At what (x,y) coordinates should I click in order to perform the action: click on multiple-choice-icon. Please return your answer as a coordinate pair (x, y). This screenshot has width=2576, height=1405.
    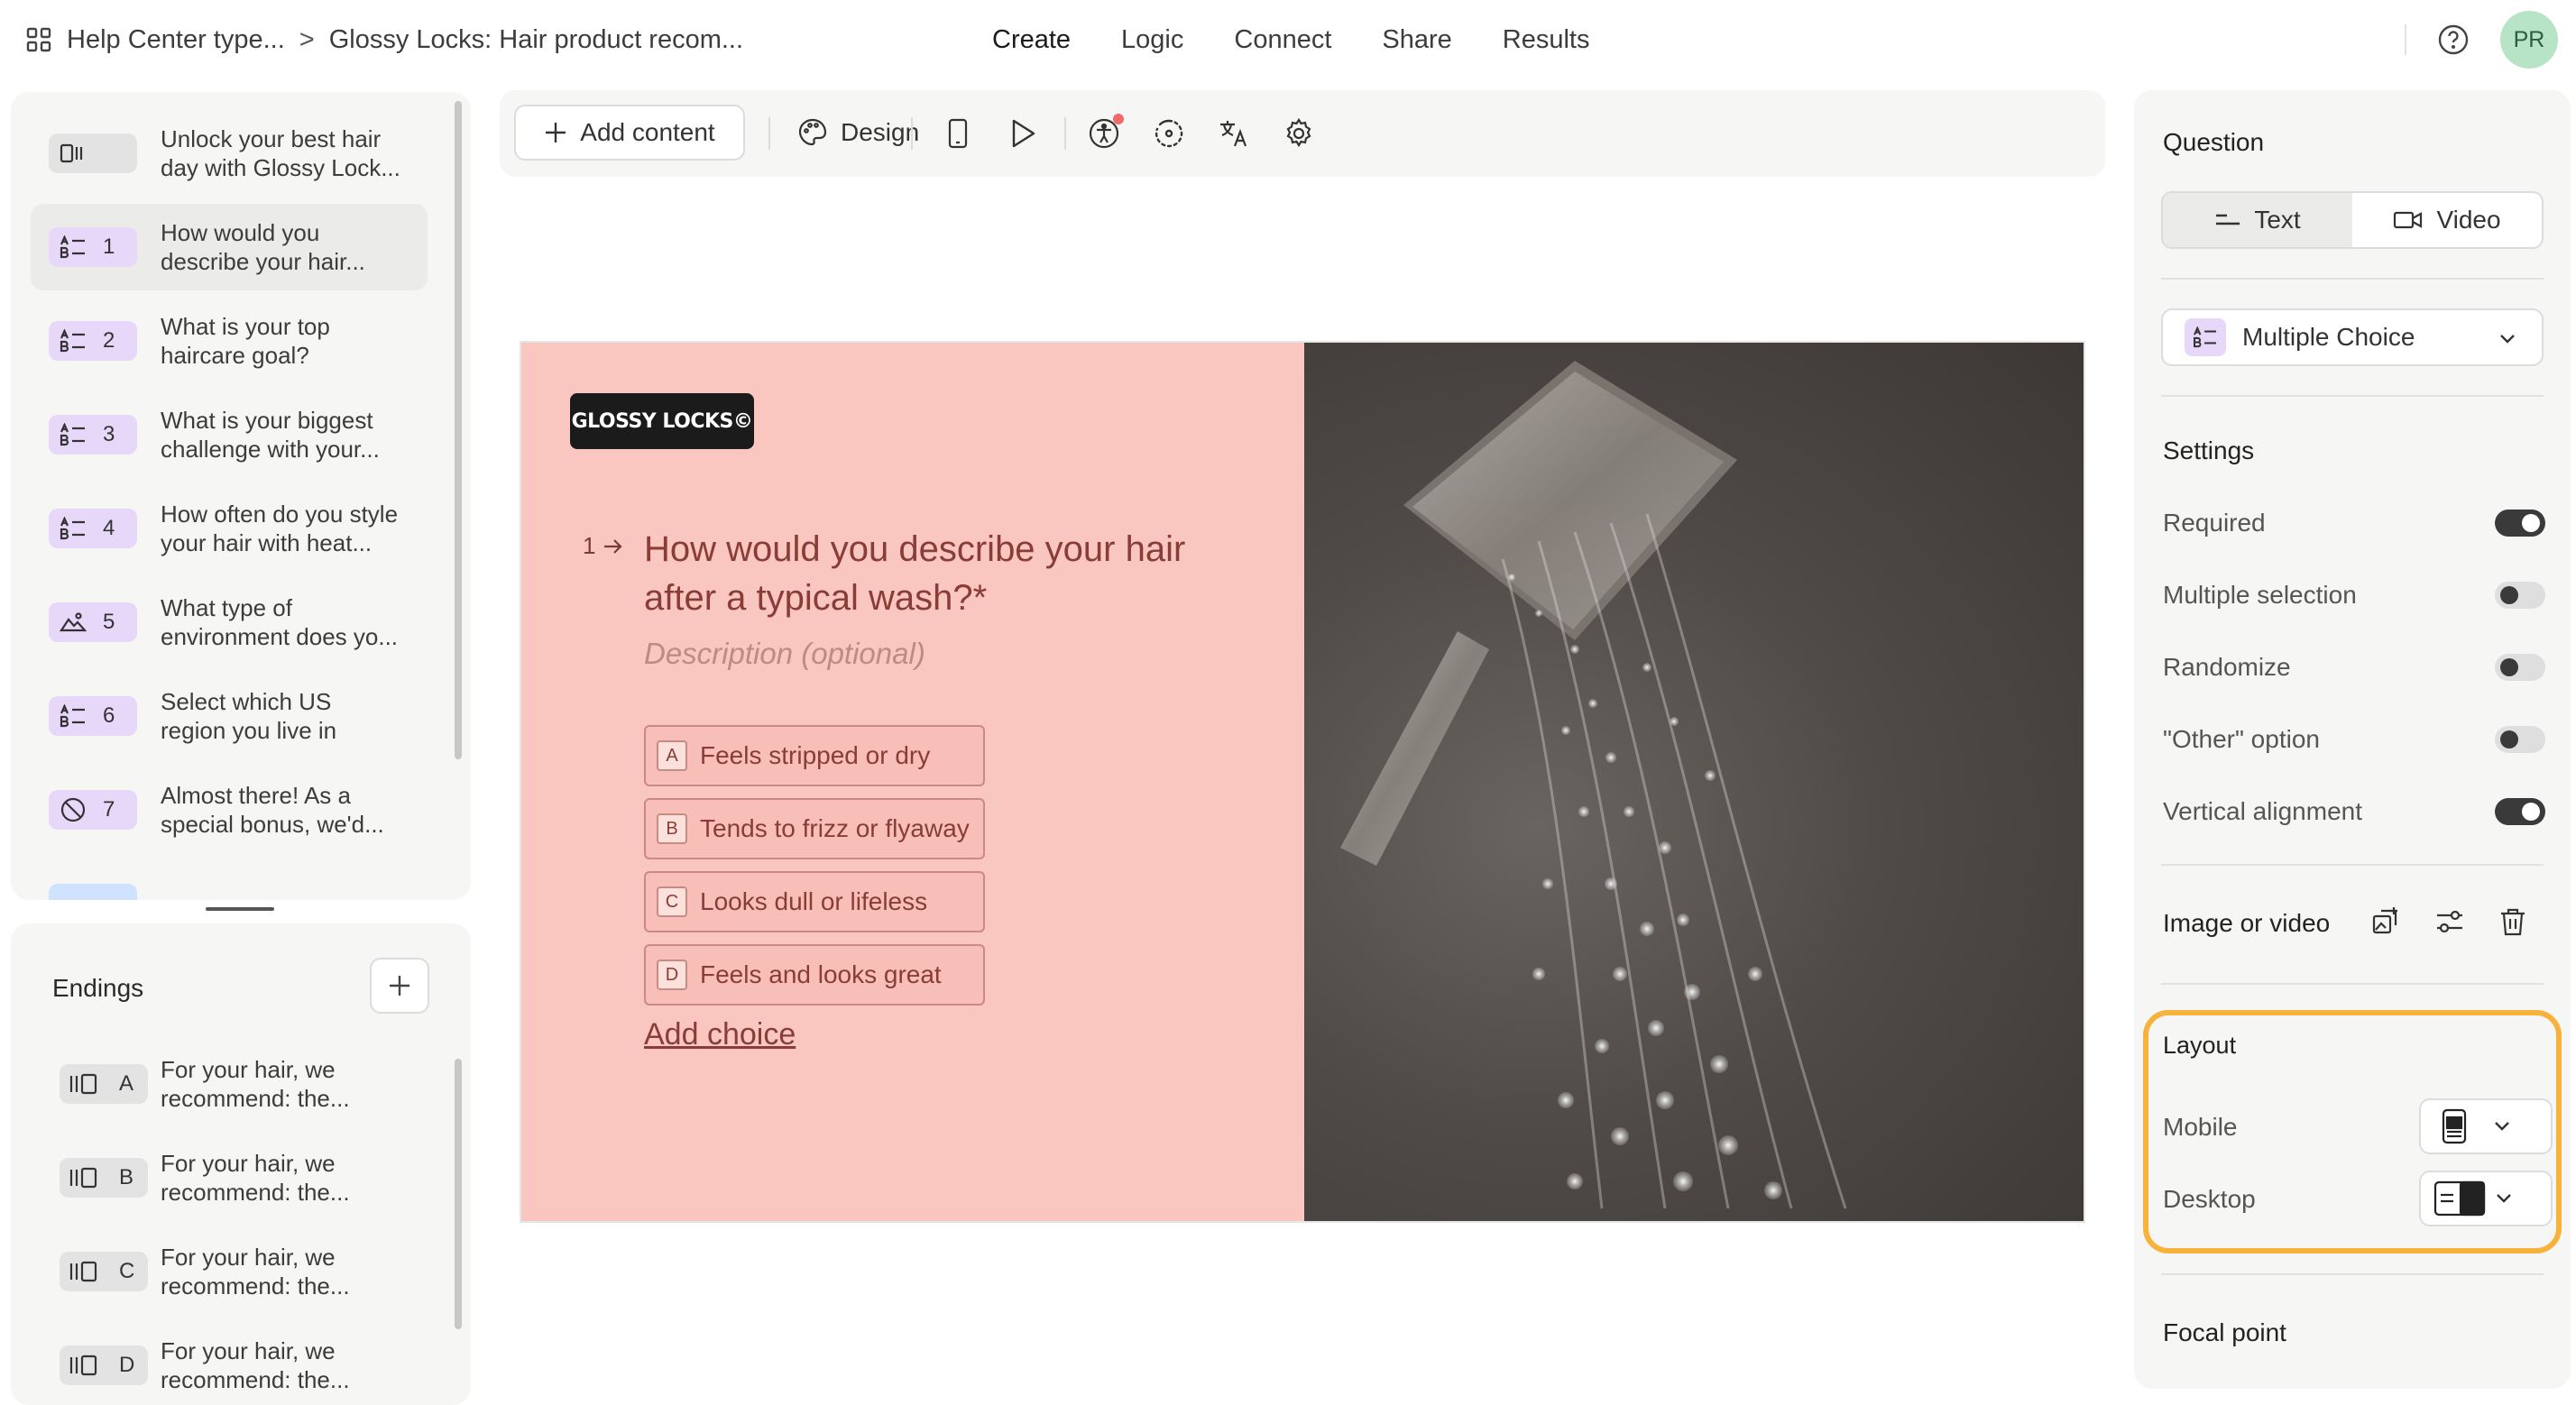
    Looking at the image, I should click on (2206, 337).